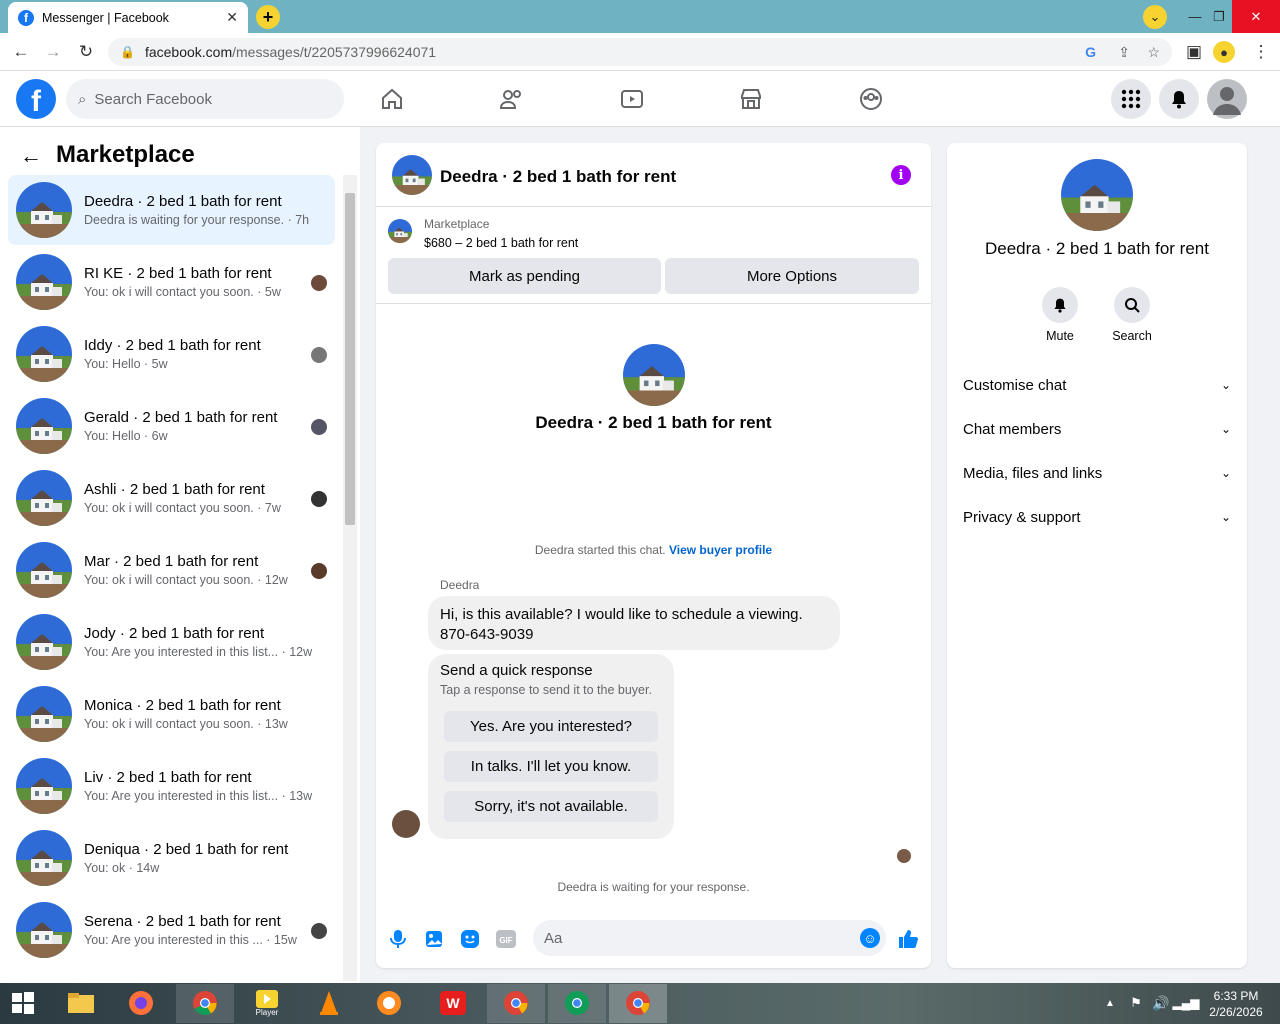 The width and height of the screenshot is (1280, 1024). Describe the element at coordinates (512, 99) in the screenshot. I see `friends-icon` at that location.